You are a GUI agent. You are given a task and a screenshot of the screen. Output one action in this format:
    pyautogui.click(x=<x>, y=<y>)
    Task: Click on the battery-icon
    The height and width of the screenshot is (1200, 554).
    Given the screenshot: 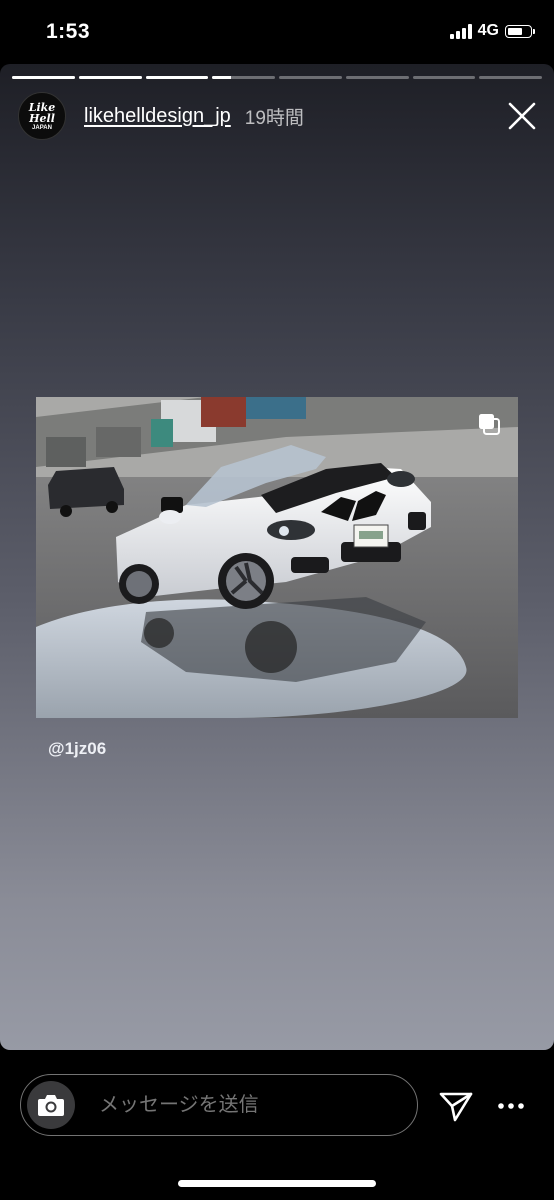 What is the action you would take?
    pyautogui.click(x=520, y=31)
    